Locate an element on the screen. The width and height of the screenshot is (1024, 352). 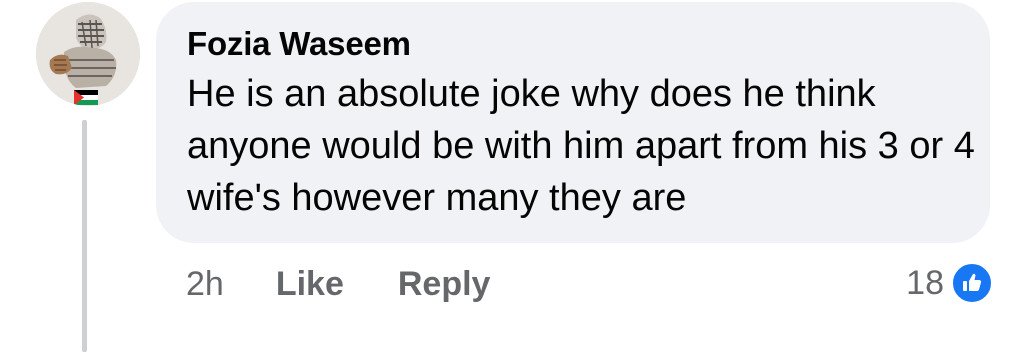
like-thumbs-up-icon is located at coordinates (972, 283).